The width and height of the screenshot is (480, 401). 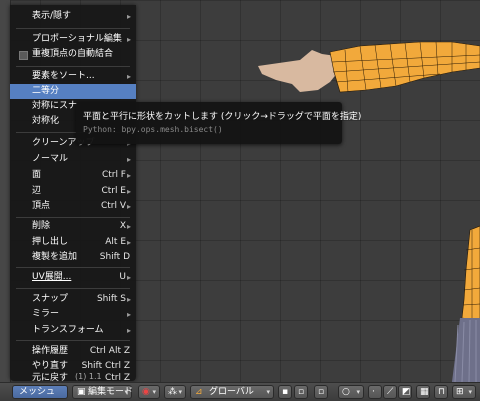 I want to click on face-select-icon: ◩, so click(x=406, y=392).